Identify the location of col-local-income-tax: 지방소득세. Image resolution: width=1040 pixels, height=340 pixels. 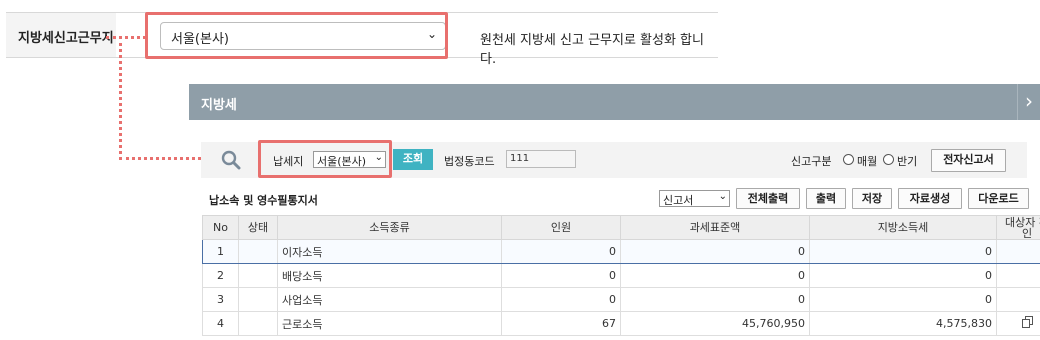
(903, 227).